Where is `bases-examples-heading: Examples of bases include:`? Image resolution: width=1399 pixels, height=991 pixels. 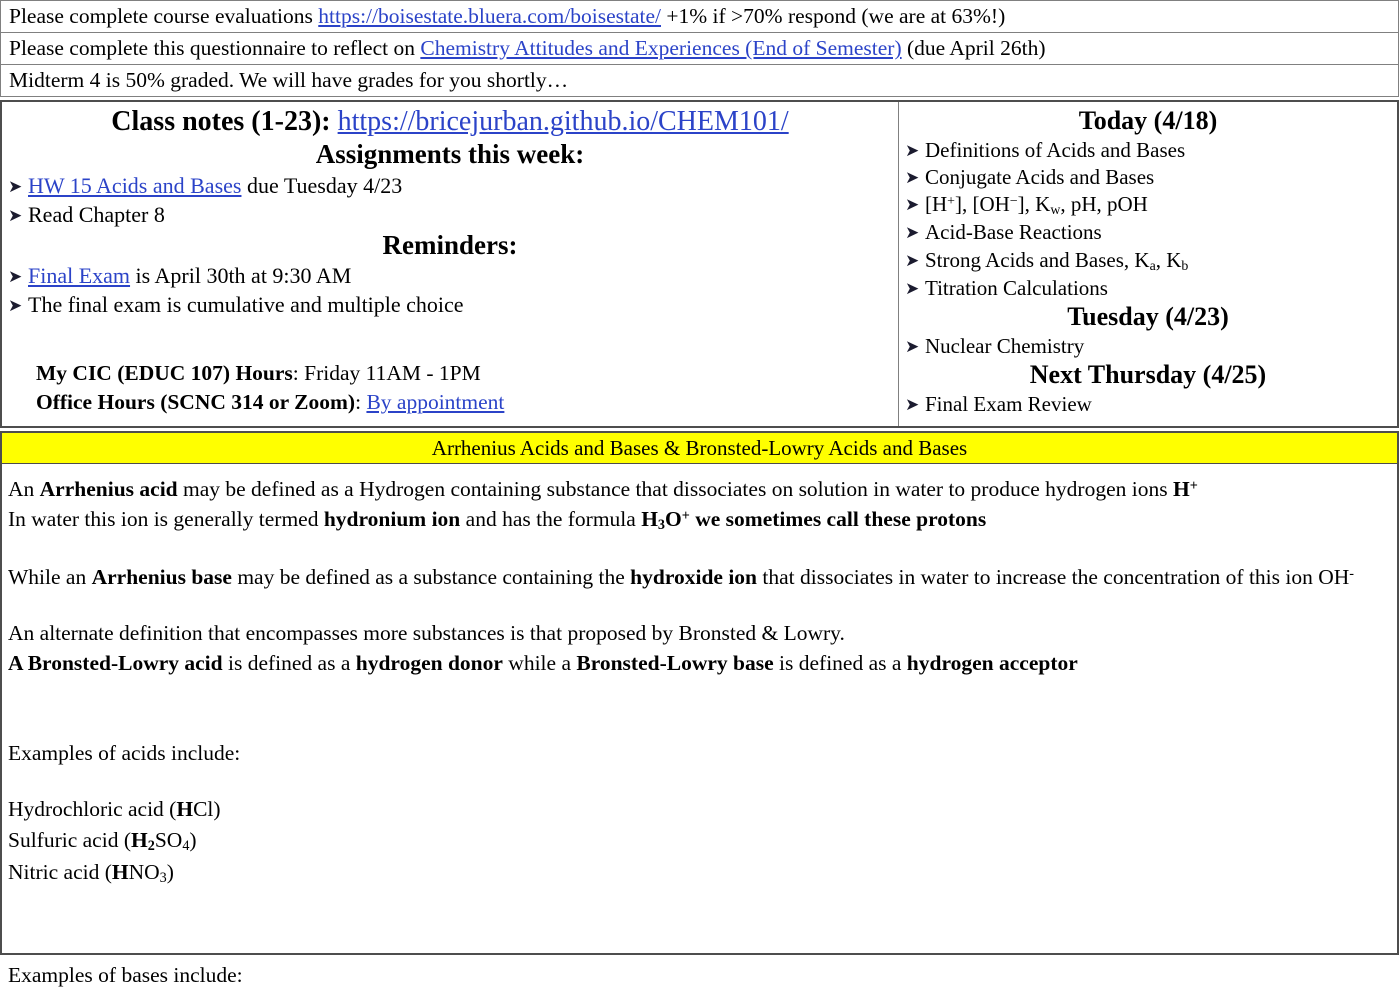
bases-examples-heading: Examples of bases include: is located at coordinates (125, 975).